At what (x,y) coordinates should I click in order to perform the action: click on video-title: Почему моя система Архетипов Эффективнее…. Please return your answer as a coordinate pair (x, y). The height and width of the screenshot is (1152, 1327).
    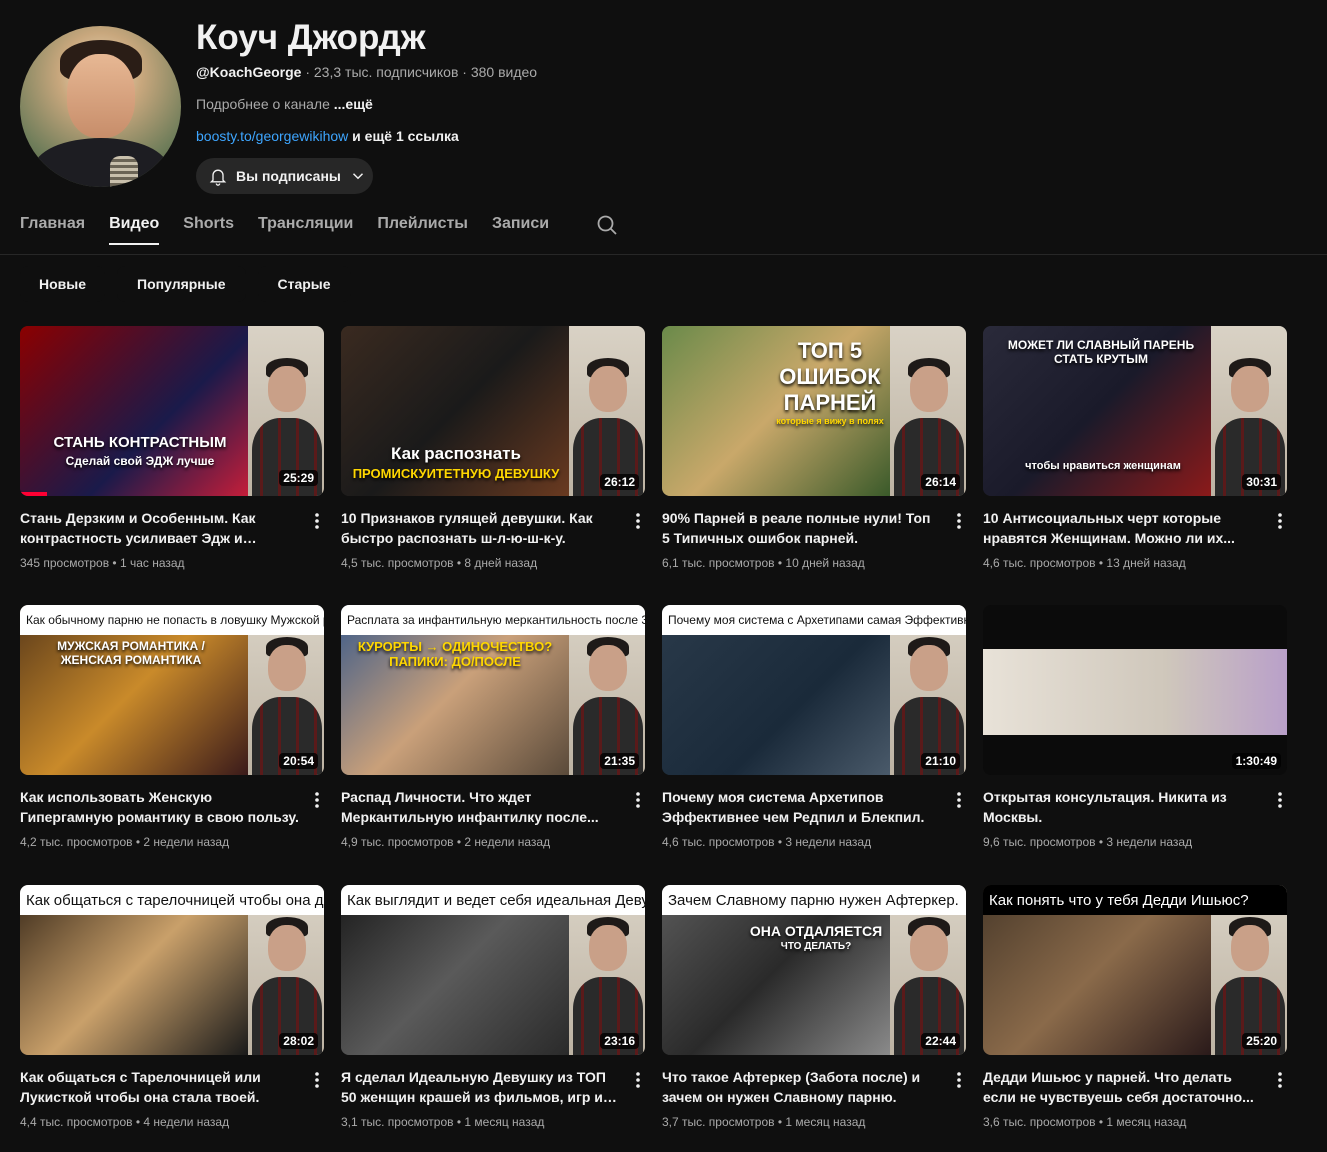
    Looking at the image, I should click on (802, 807).